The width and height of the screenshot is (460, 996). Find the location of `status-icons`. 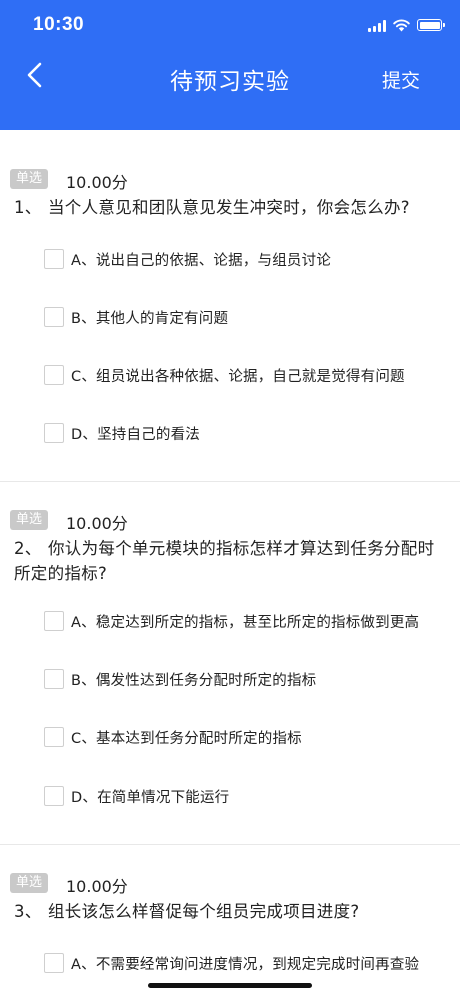

status-icons is located at coordinates (406, 25).